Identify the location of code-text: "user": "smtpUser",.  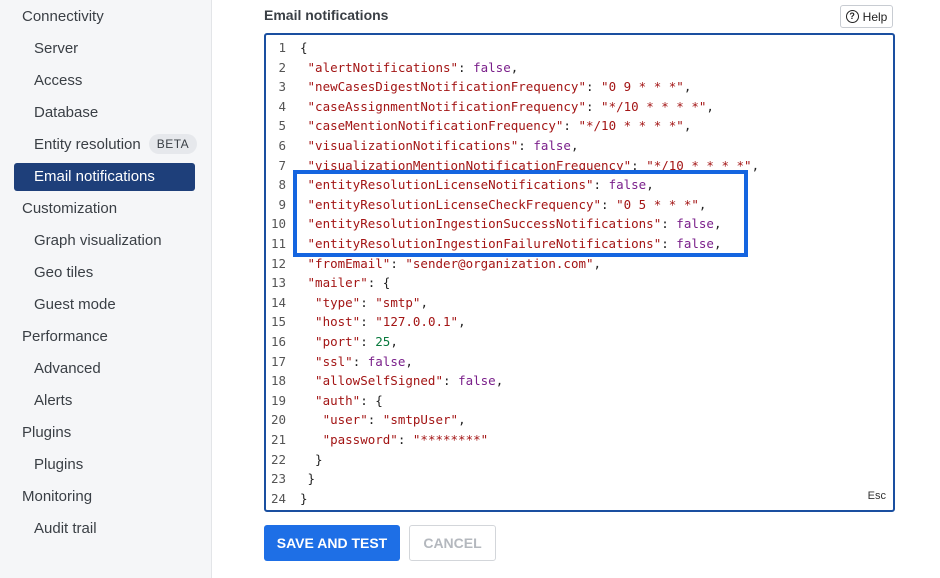
(383, 420).